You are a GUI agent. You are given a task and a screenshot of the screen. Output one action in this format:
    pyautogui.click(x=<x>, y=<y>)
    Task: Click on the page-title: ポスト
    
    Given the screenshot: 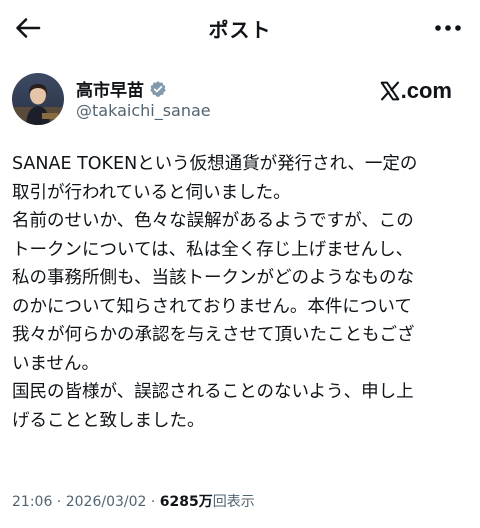 What is the action you would take?
    pyautogui.click(x=240, y=30)
    